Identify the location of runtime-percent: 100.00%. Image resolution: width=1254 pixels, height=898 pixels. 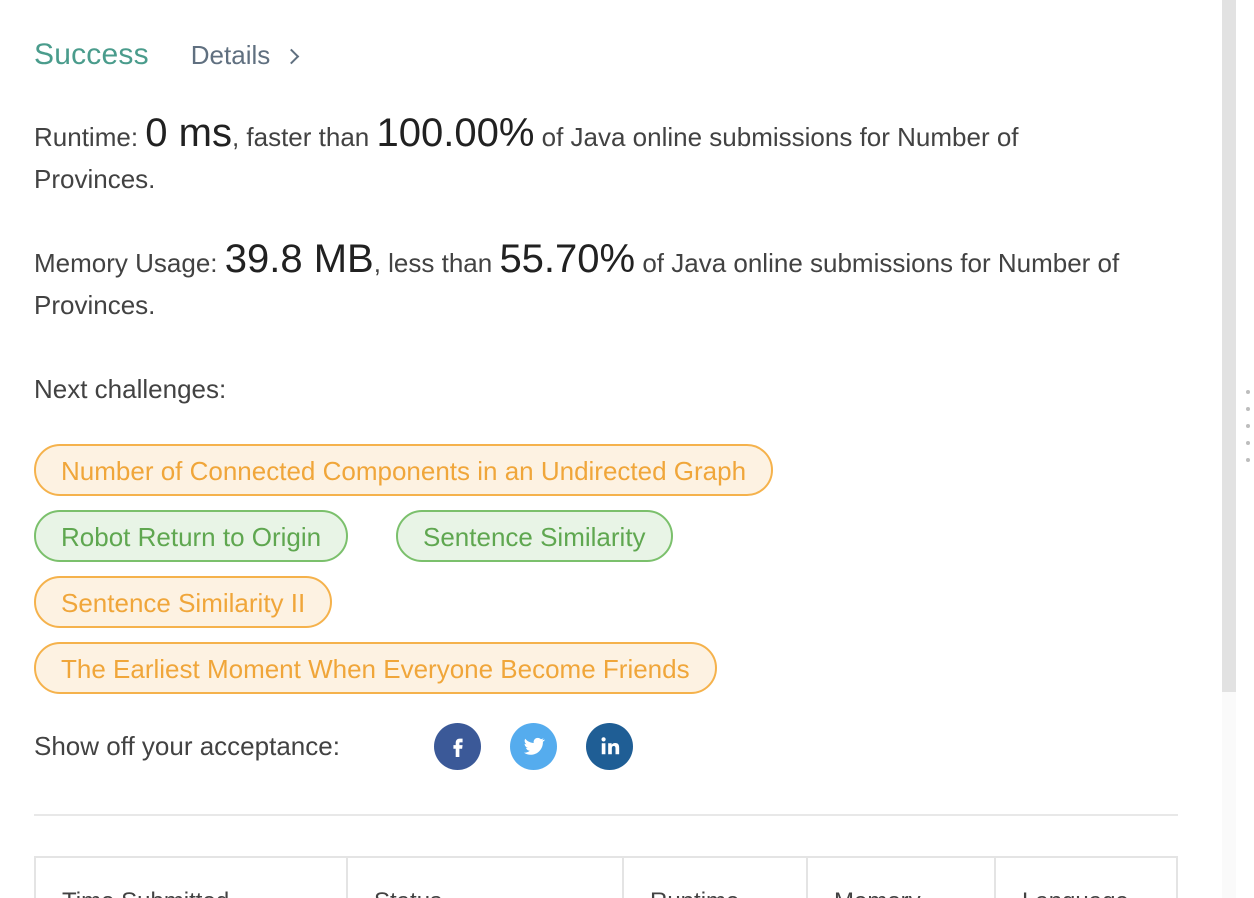
(455, 133).